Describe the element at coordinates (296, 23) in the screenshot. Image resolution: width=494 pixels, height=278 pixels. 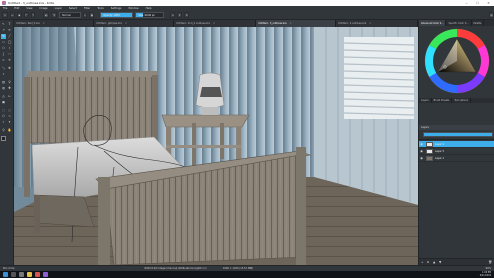
I see `tab-document-4: Untitled - 3_outlines.kra ×` at that location.